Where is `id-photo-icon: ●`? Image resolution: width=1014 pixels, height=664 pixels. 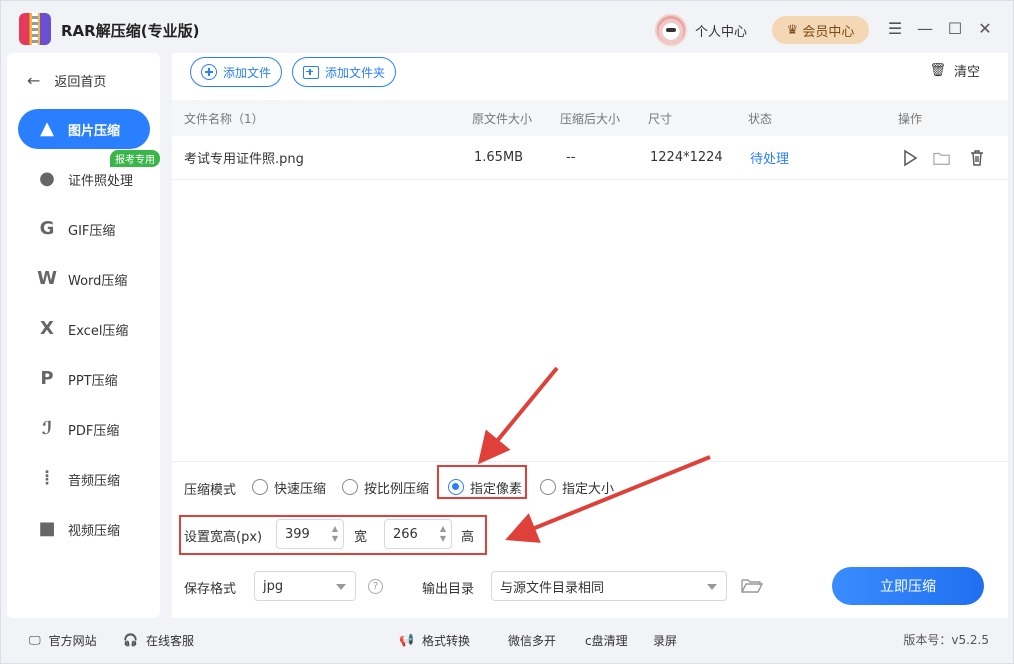
id-photo-icon: ● is located at coordinates (47, 178).